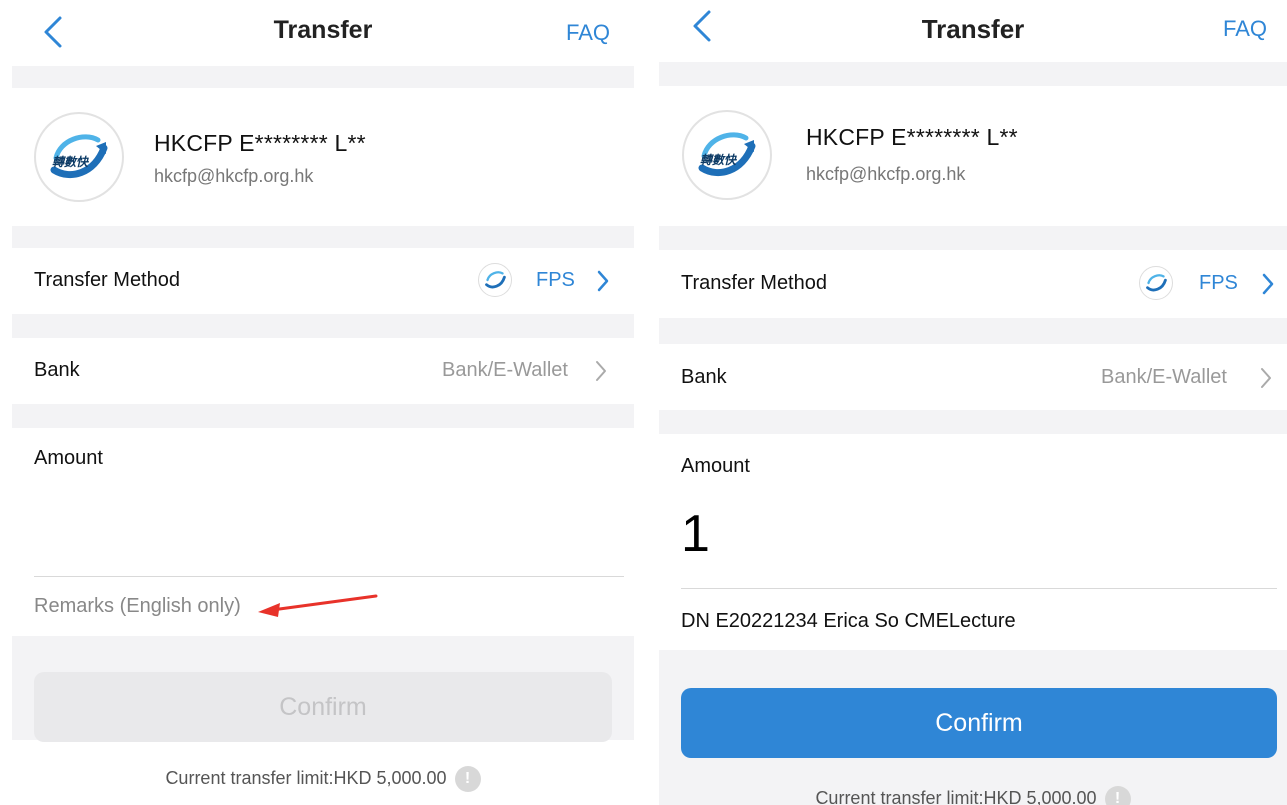  Describe the element at coordinates (695, 534) in the screenshot. I see `amount-input: 1` at that location.